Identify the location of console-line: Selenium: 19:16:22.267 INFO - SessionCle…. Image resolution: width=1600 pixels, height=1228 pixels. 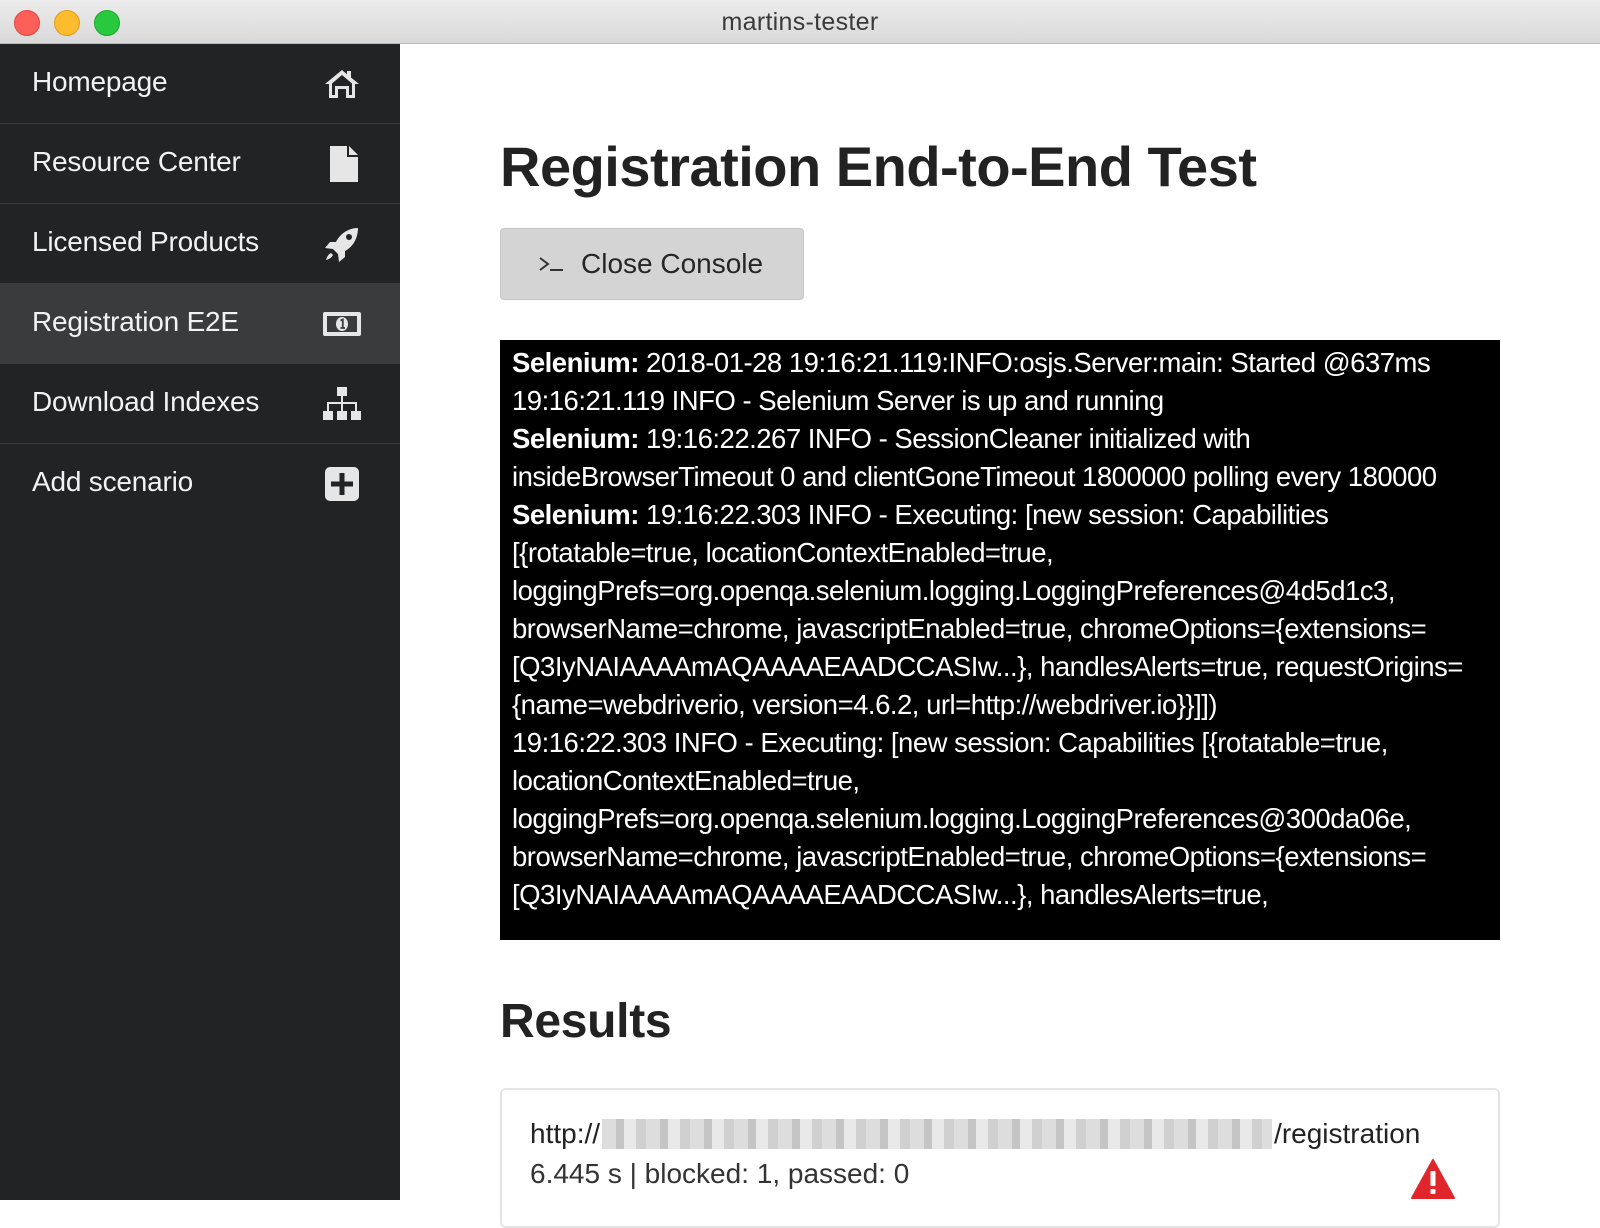
(1000, 458).